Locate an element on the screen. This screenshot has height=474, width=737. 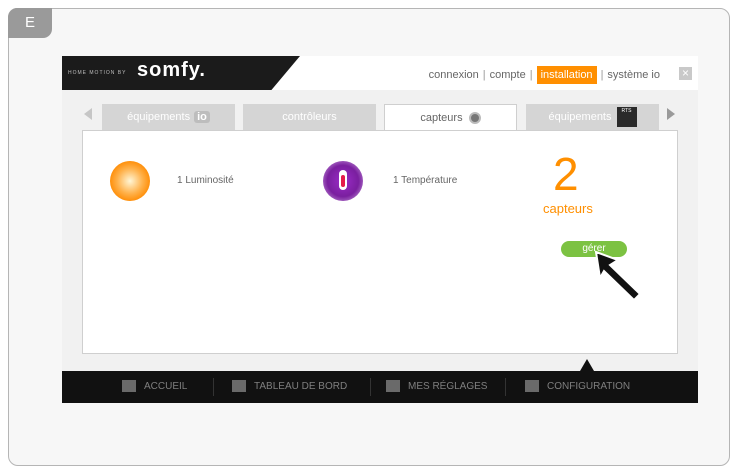
home-icon is located at coordinates (129, 386).